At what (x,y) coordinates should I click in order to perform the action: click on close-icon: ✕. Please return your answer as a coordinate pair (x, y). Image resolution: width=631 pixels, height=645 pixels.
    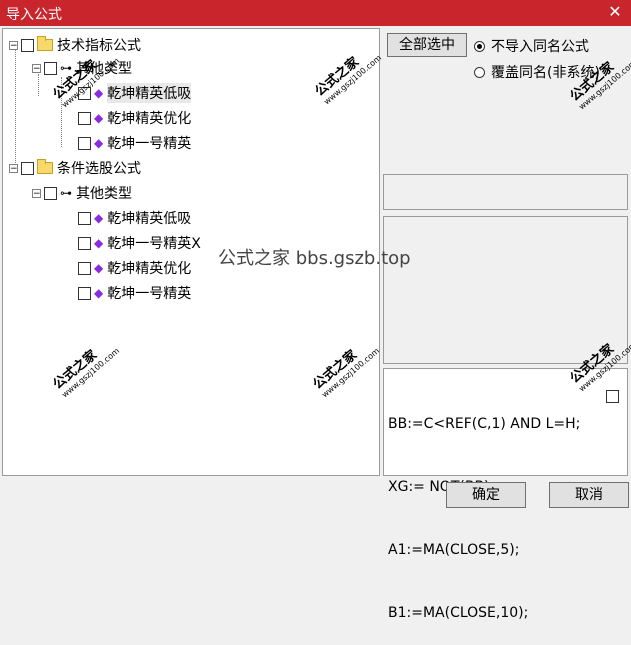
    Looking at the image, I should click on (615, 12).